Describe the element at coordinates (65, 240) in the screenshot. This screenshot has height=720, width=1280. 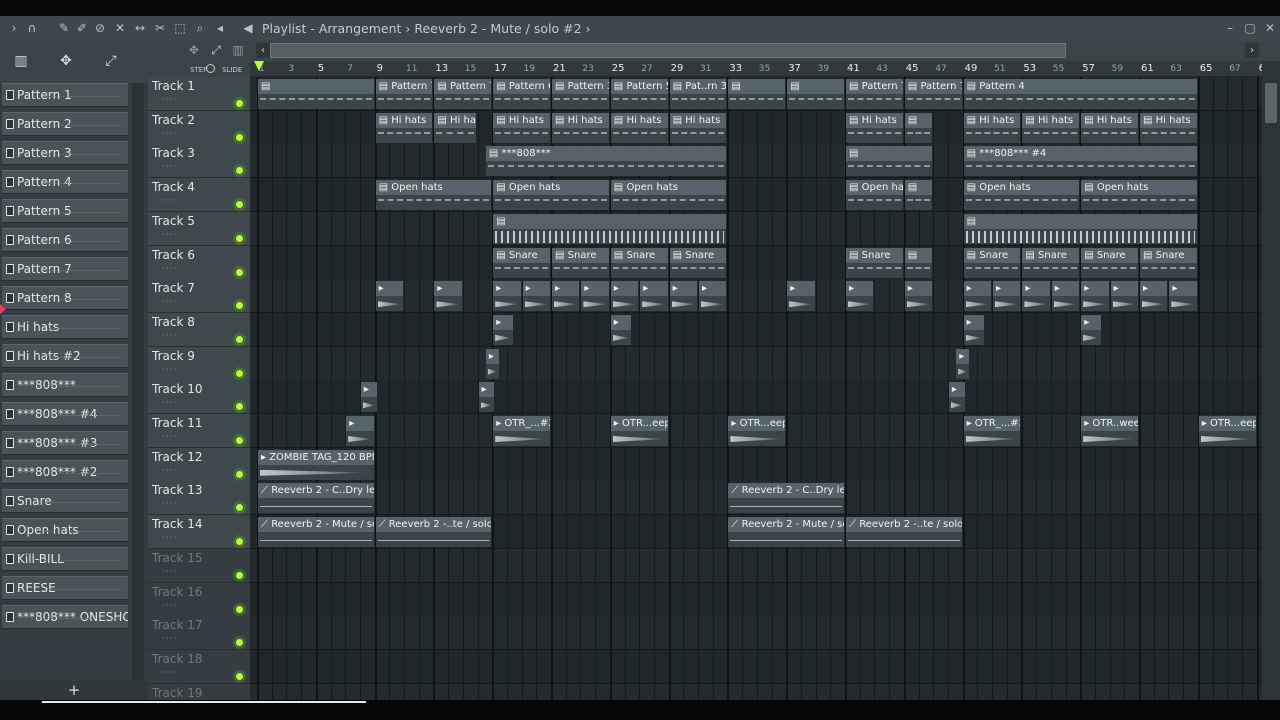
I see `pattern-item: Pattern 6` at that location.